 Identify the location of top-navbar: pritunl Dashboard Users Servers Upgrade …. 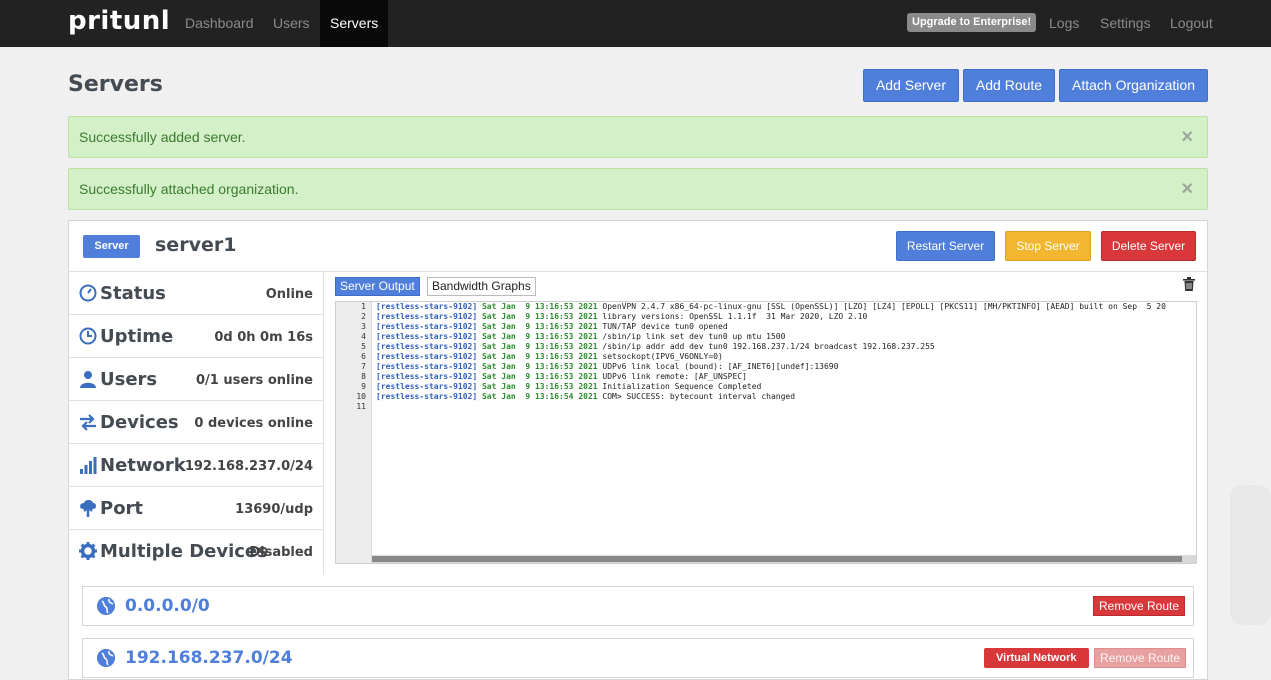
(635, 23).